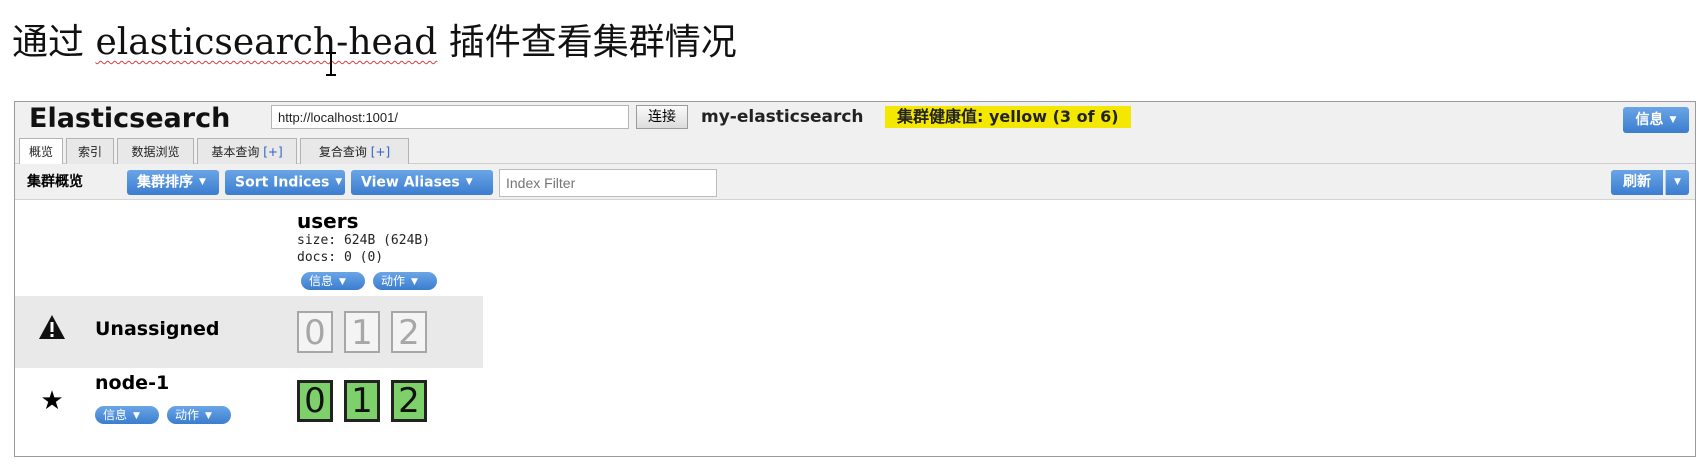 Image resolution: width=1704 pixels, height=470 pixels. I want to click on tab-compound-query: 复合查询 [+], so click(354, 151).